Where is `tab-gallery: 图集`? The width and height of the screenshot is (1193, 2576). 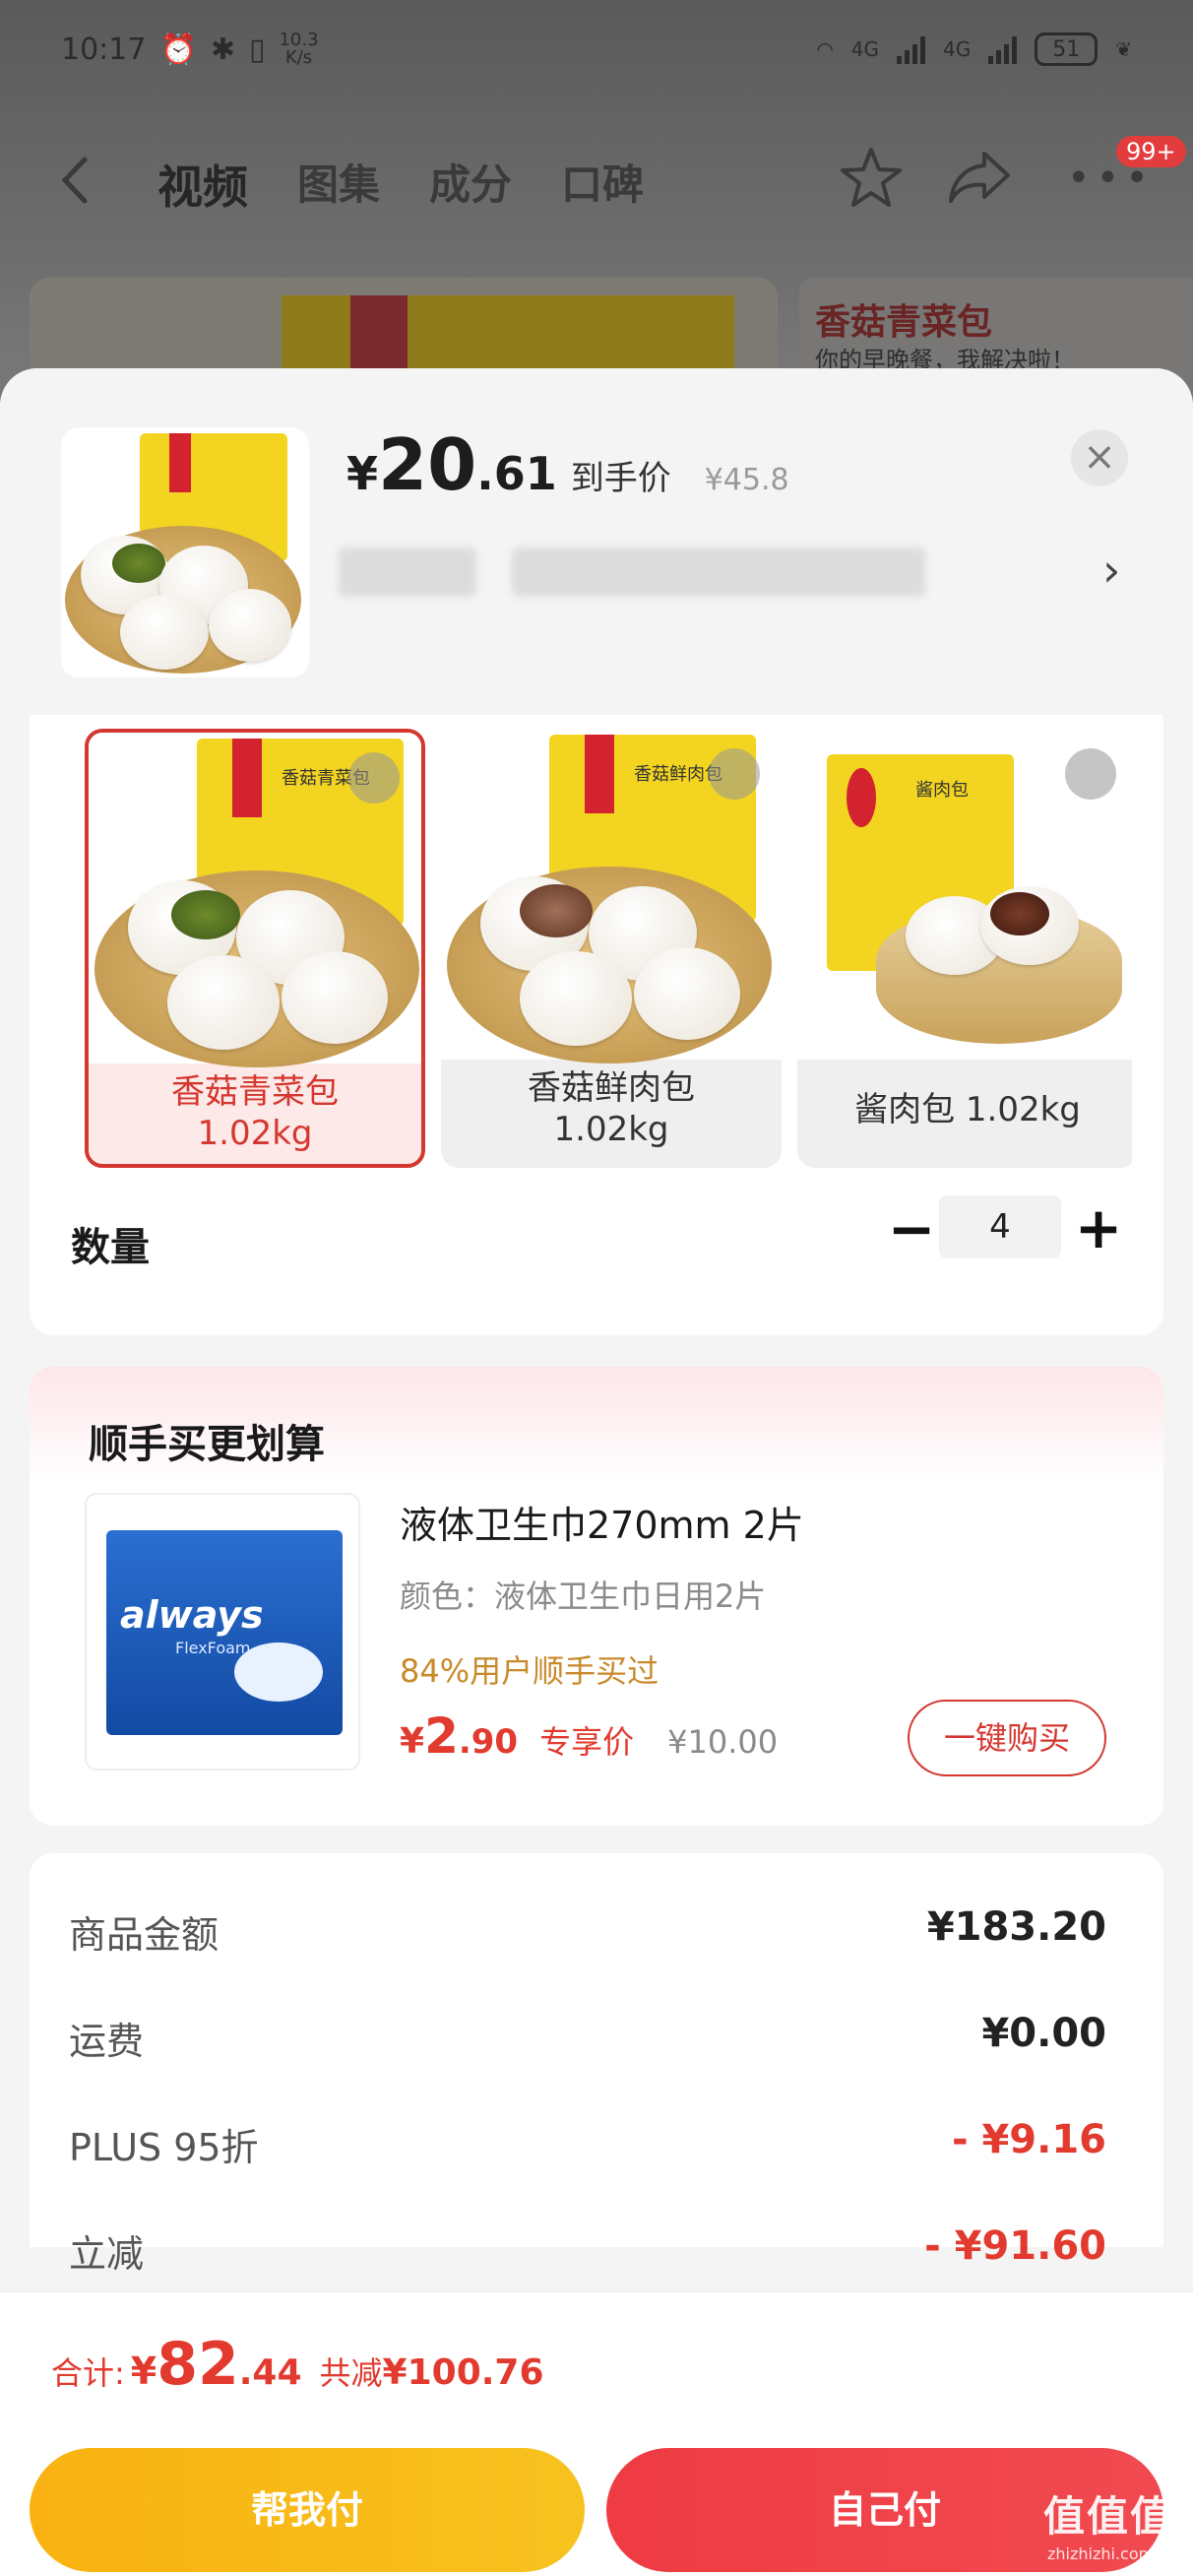
tab-gallery: 图集 is located at coordinates (338, 184).